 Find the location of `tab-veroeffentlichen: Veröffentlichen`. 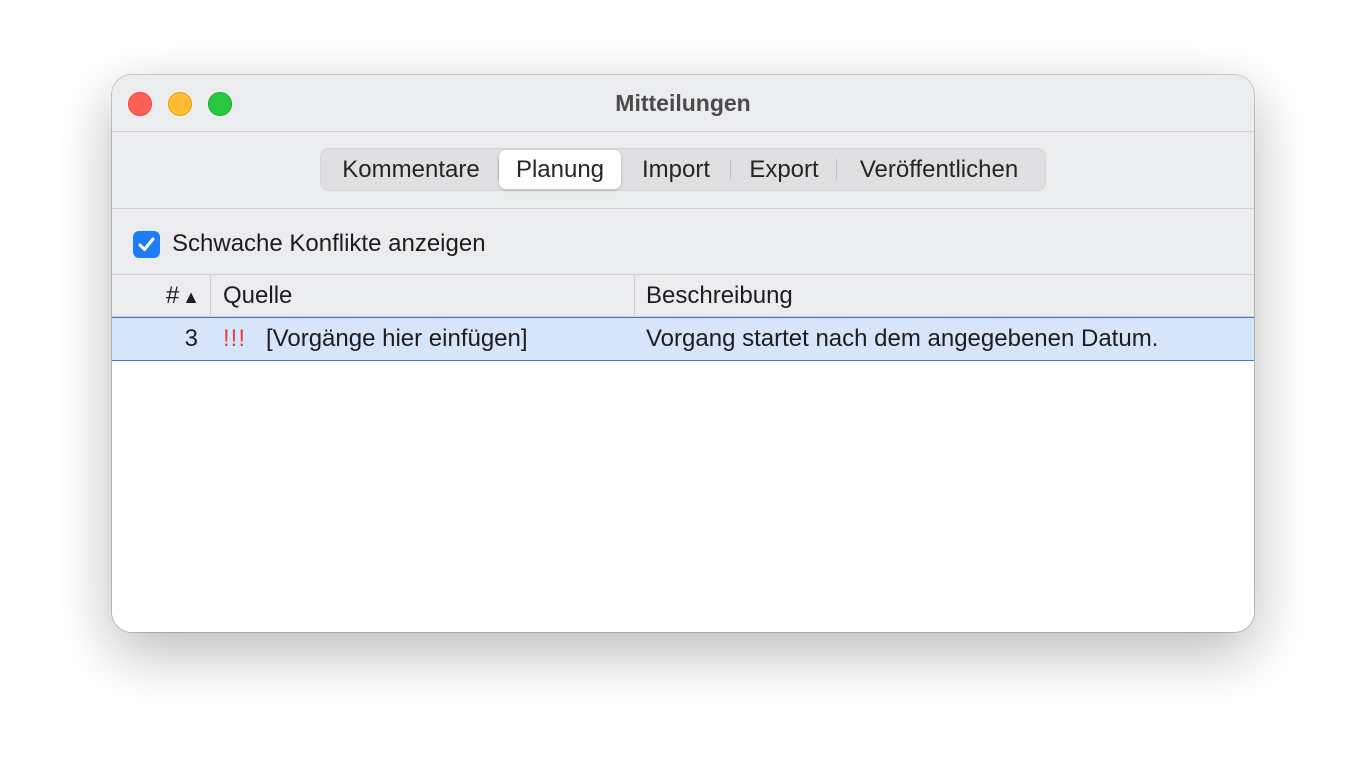

tab-veroeffentlichen: Veröffentlichen is located at coordinates (939, 169).